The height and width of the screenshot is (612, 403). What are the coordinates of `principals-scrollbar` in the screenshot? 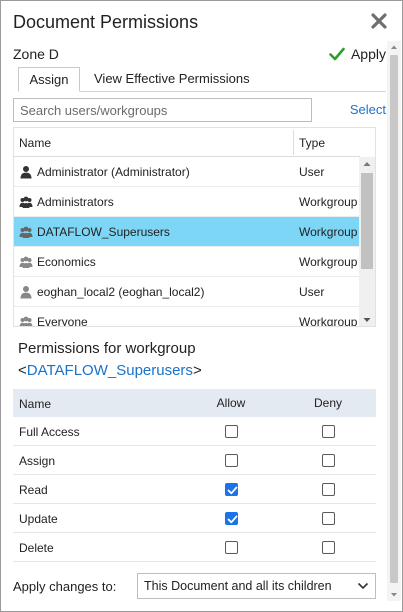 It's located at (367, 241).